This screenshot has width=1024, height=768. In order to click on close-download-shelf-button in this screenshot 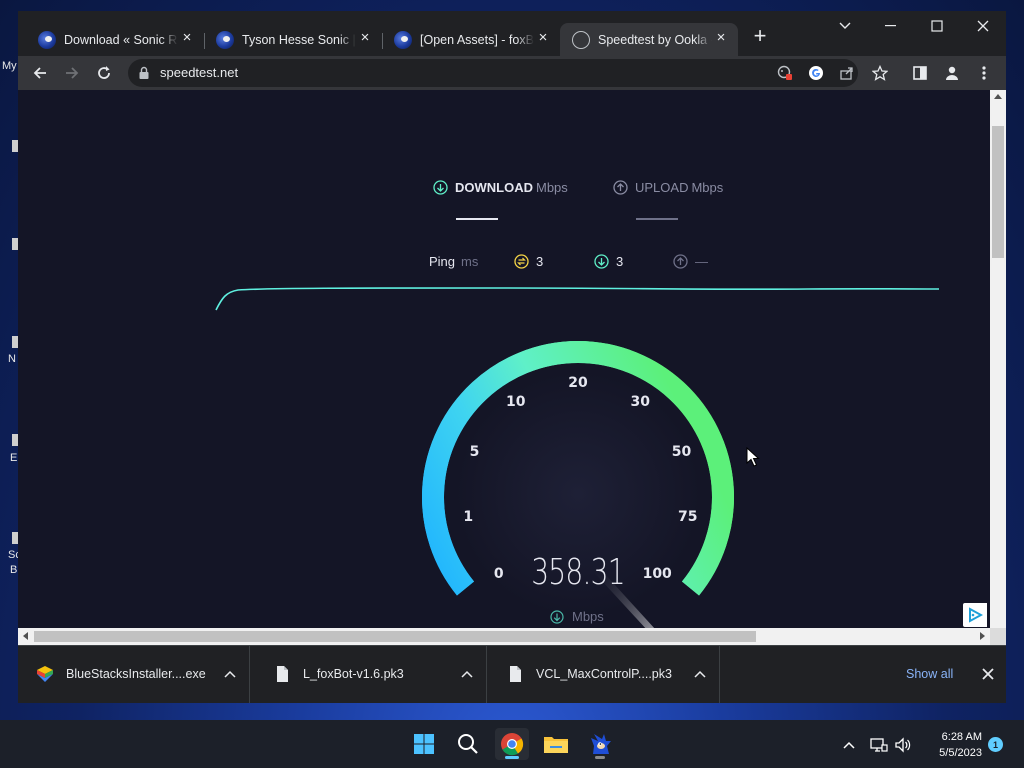, I will do `click(988, 674)`.